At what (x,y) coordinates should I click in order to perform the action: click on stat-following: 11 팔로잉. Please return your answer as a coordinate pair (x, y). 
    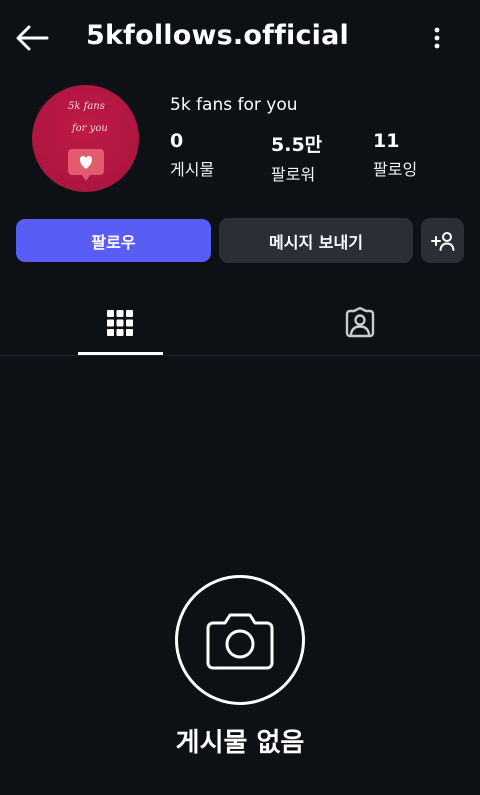
    Looking at the image, I should click on (395, 155).